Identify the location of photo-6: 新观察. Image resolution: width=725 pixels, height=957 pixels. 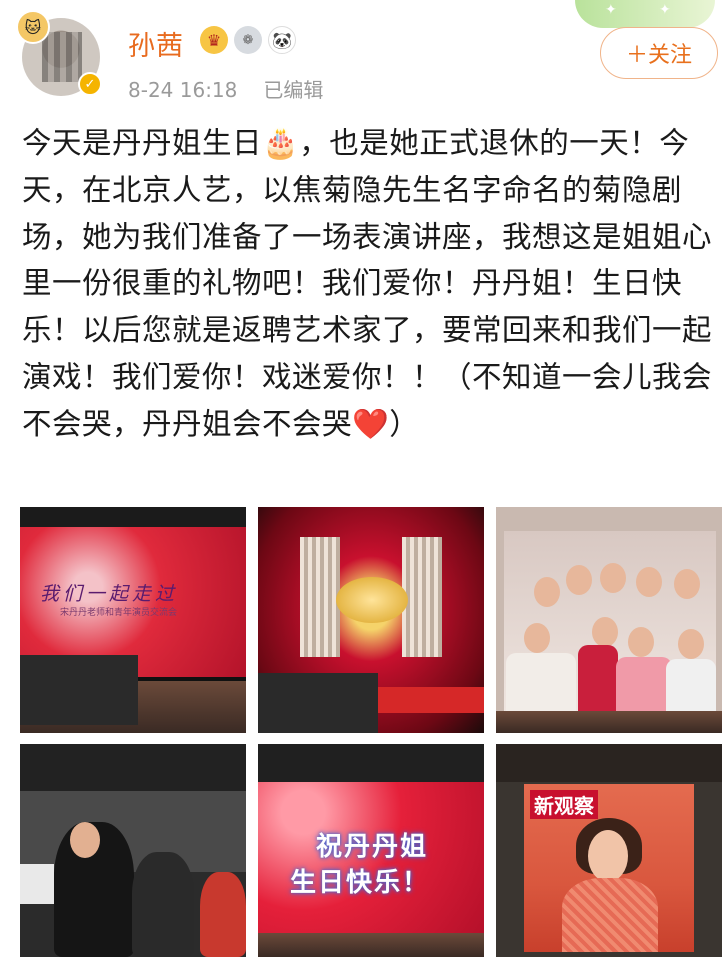
(609, 850).